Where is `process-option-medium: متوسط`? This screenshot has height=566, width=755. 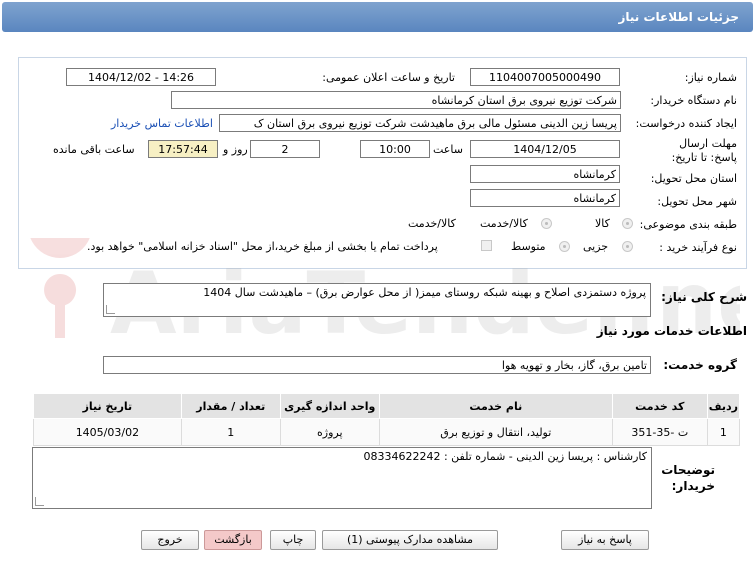
process-option-medium: متوسط is located at coordinates (528, 246).